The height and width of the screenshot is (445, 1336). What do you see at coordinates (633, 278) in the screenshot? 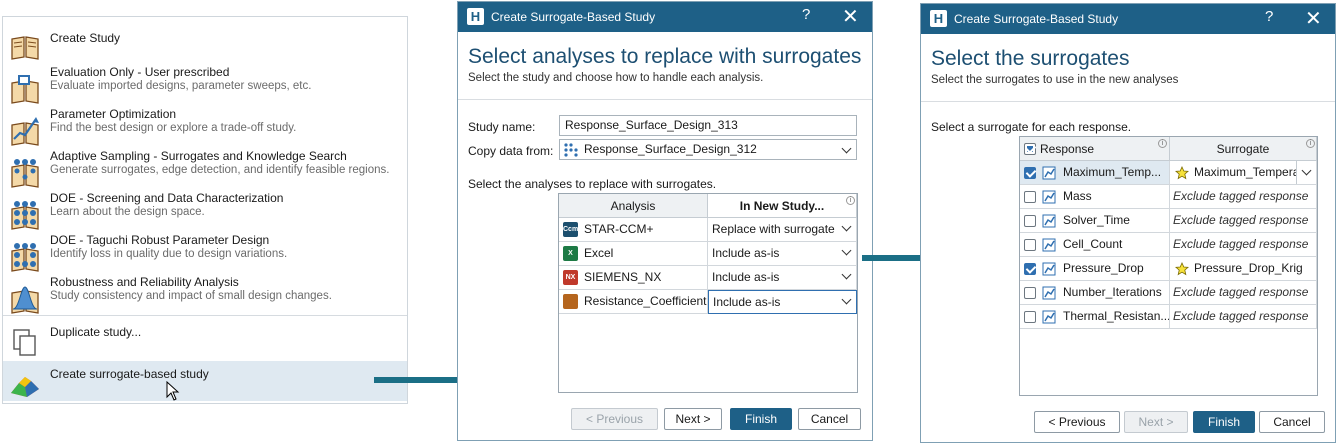
I see `table-row-analysis: NX SIEMENS_NX` at bounding box center [633, 278].